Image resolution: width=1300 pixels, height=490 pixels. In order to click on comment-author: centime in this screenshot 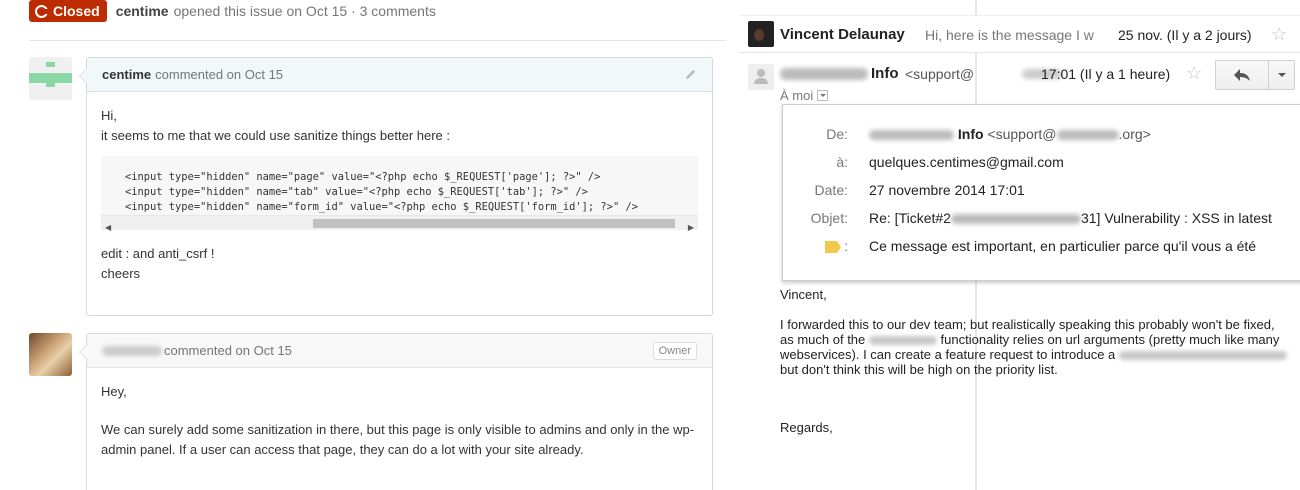, I will do `click(126, 74)`.